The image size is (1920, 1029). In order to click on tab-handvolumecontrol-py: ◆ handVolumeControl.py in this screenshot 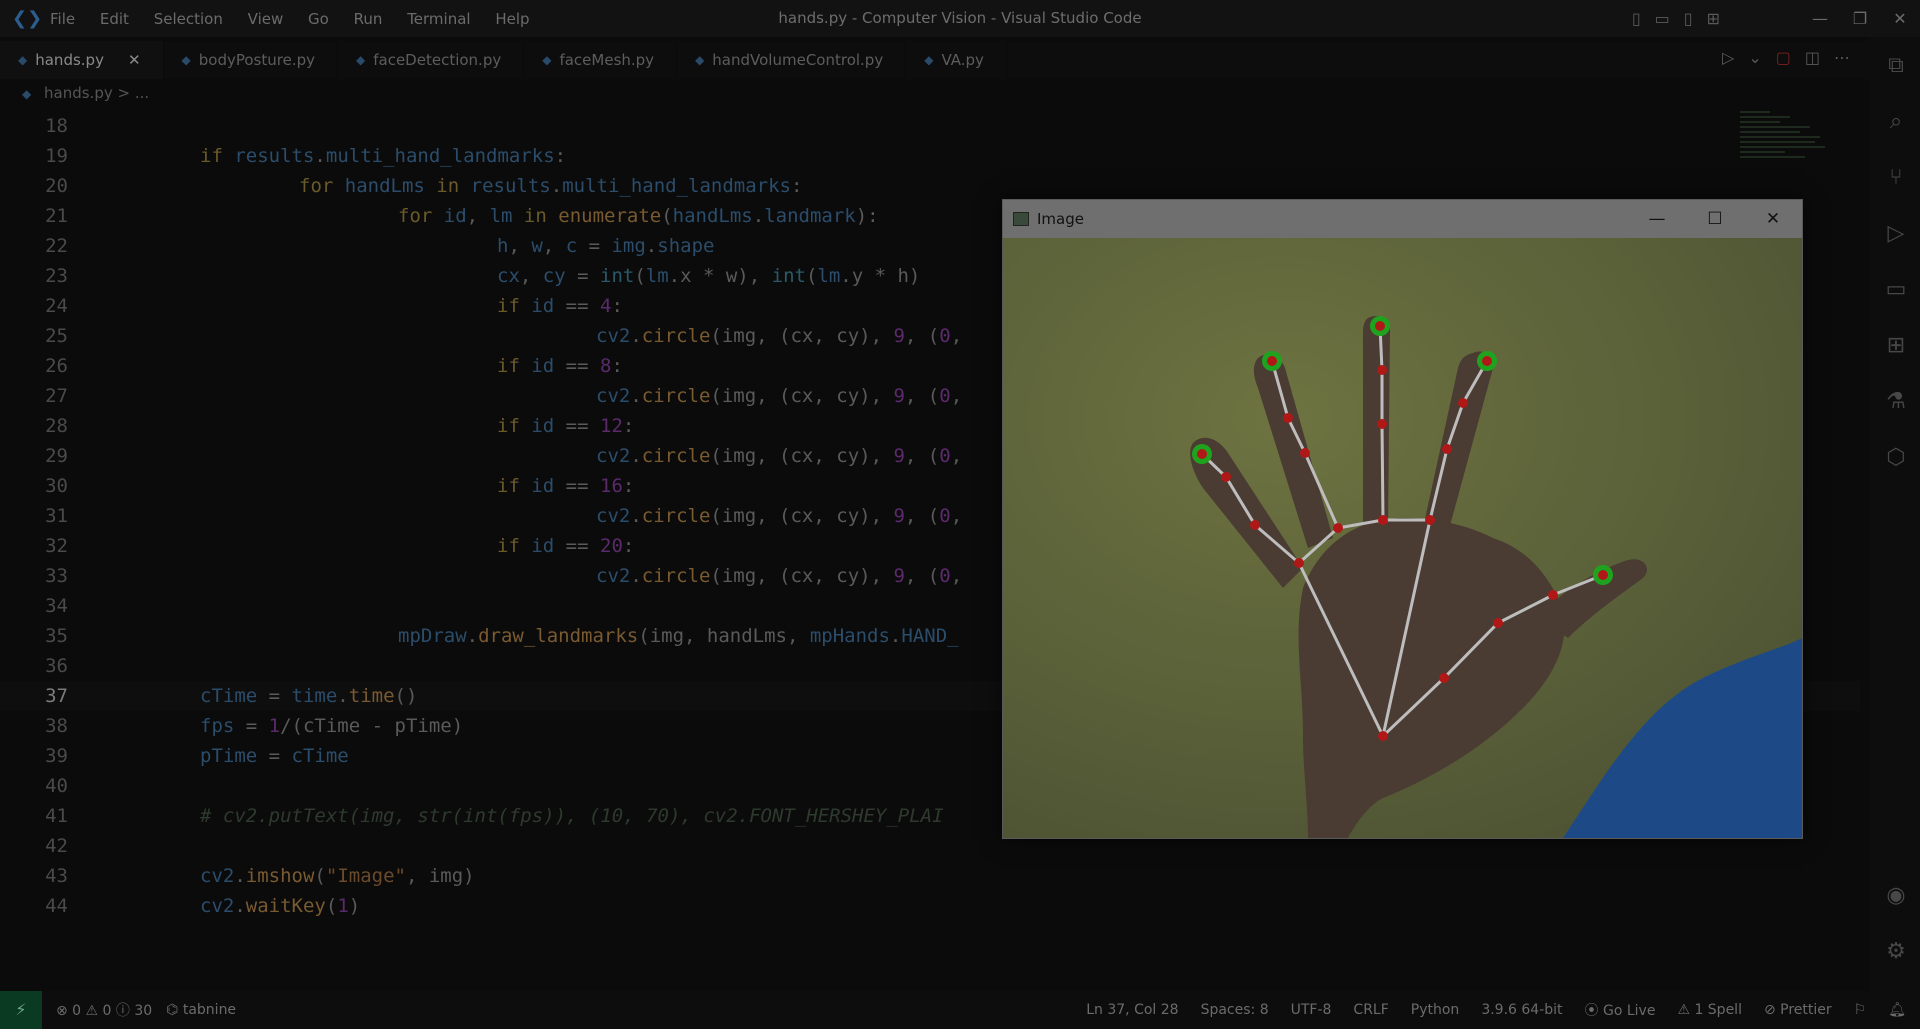, I will do `click(792, 60)`.